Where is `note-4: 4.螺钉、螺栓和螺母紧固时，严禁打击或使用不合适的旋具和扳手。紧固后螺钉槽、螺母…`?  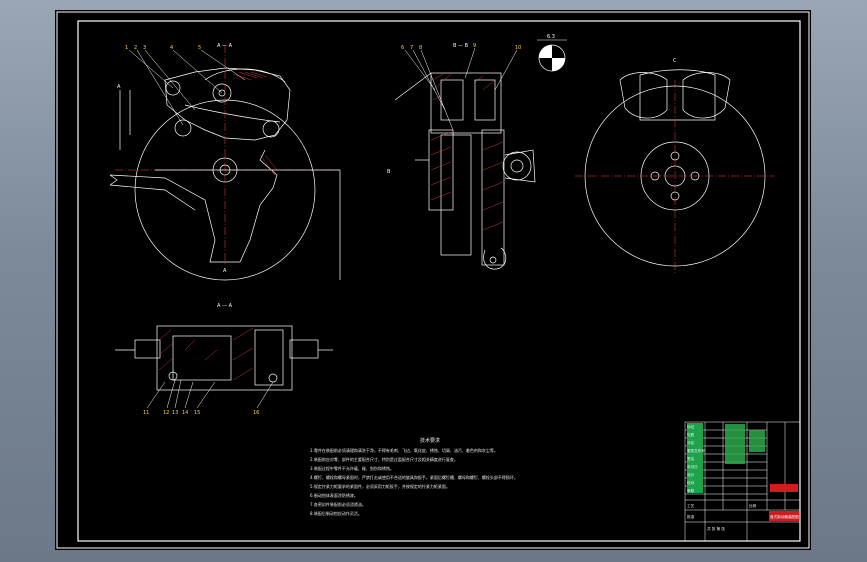
note-4: 4.螺钉、螺栓和螺母紧固时，严禁打击或使用不合适的旋具和扳手。紧固后螺钉槽、螺母… is located at coordinates (414, 477).